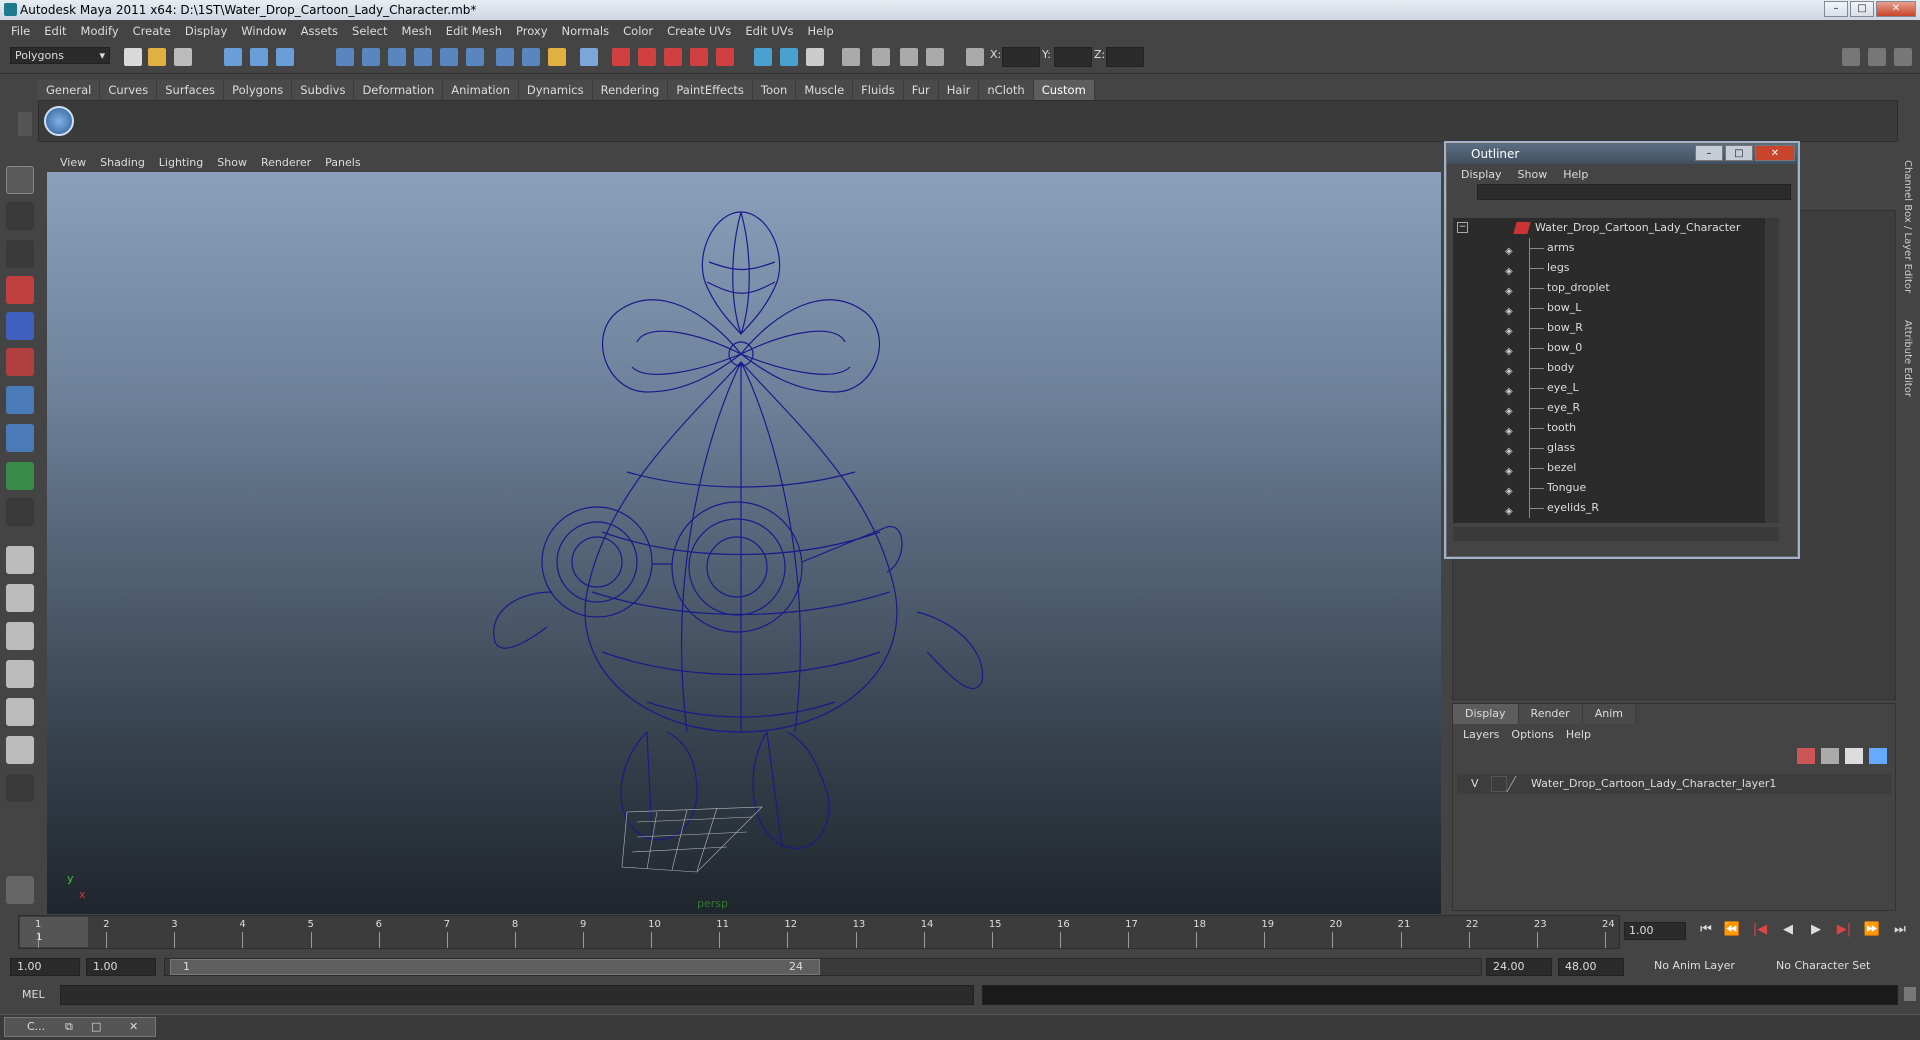 The height and width of the screenshot is (1040, 1920). I want to click on mel-script-icon, so click(20, 890).